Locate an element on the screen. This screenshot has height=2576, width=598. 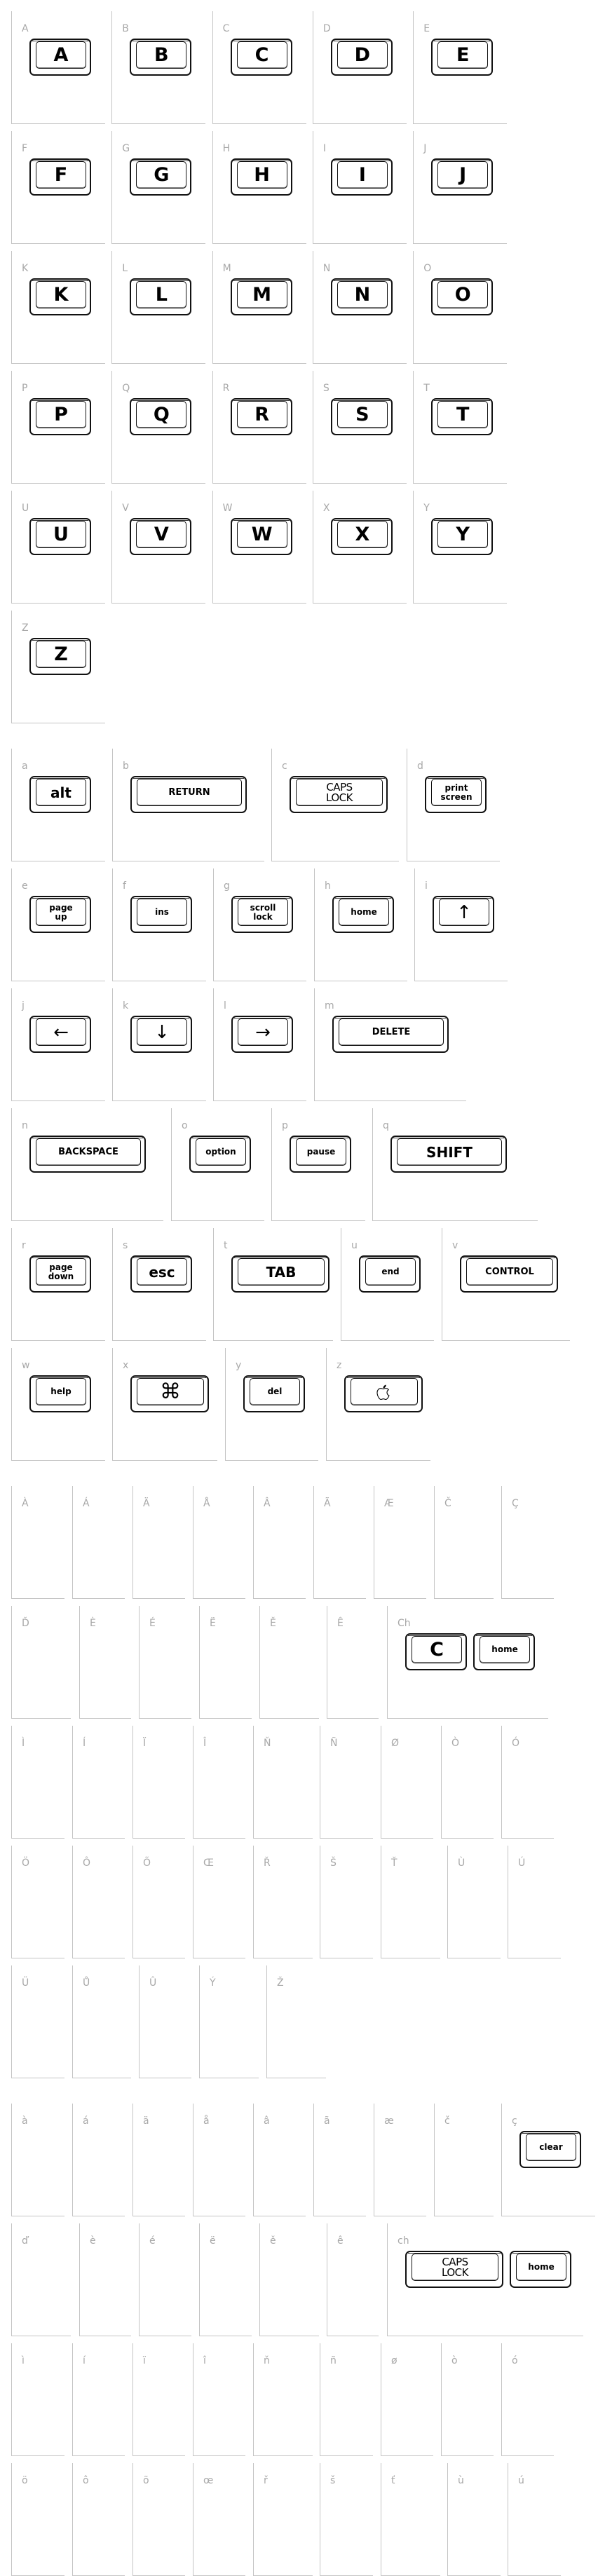
keycap-group: → is located at coordinates (262, 1034).